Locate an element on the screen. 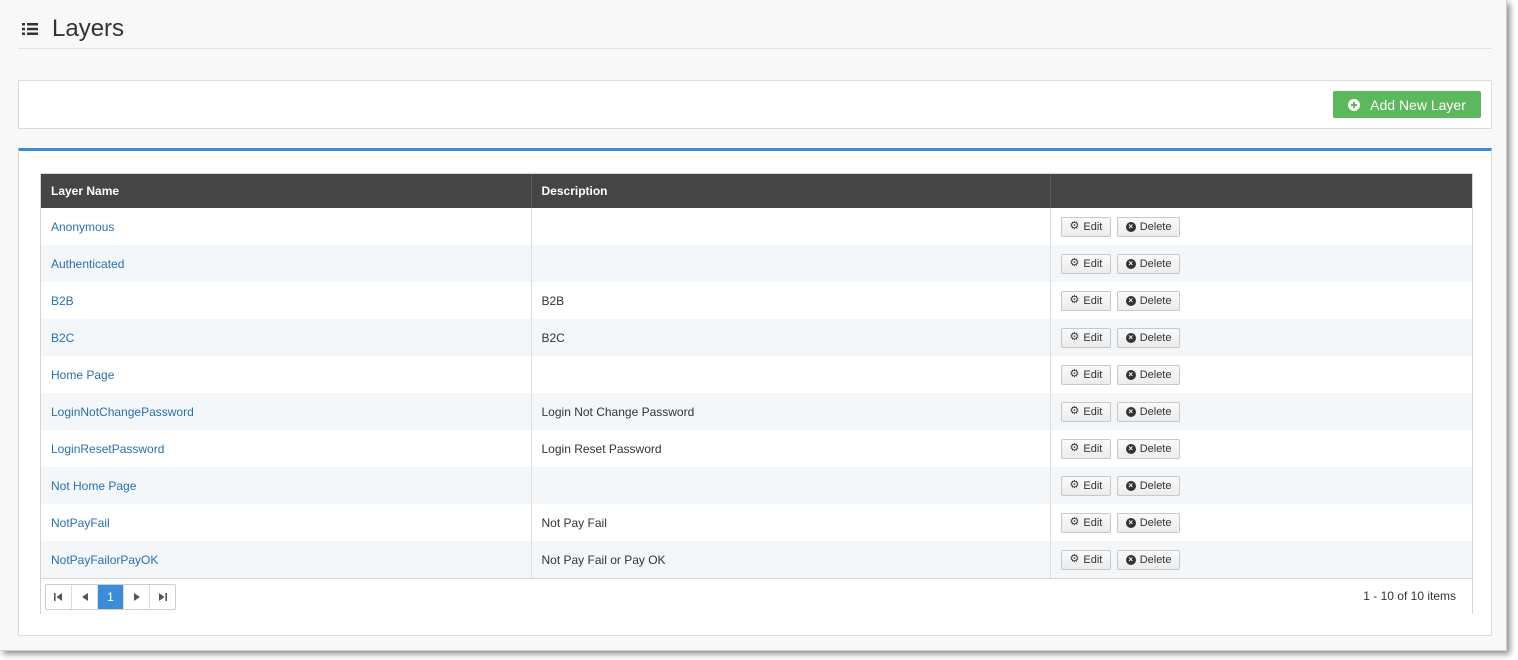  table-row: Not Home Page ⚙ Edit × Delete is located at coordinates (756, 485).